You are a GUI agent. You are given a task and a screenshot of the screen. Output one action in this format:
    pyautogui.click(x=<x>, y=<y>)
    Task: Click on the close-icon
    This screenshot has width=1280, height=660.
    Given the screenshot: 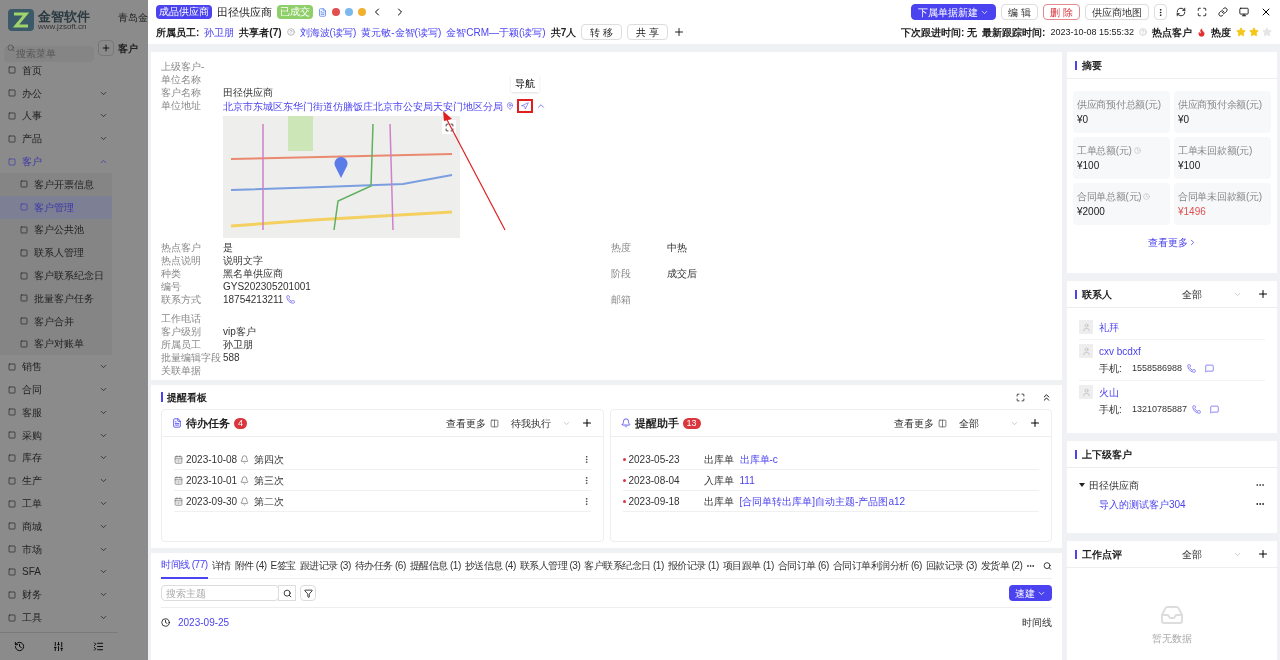 What is the action you would take?
    pyautogui.click(x=1266, y=12)
    